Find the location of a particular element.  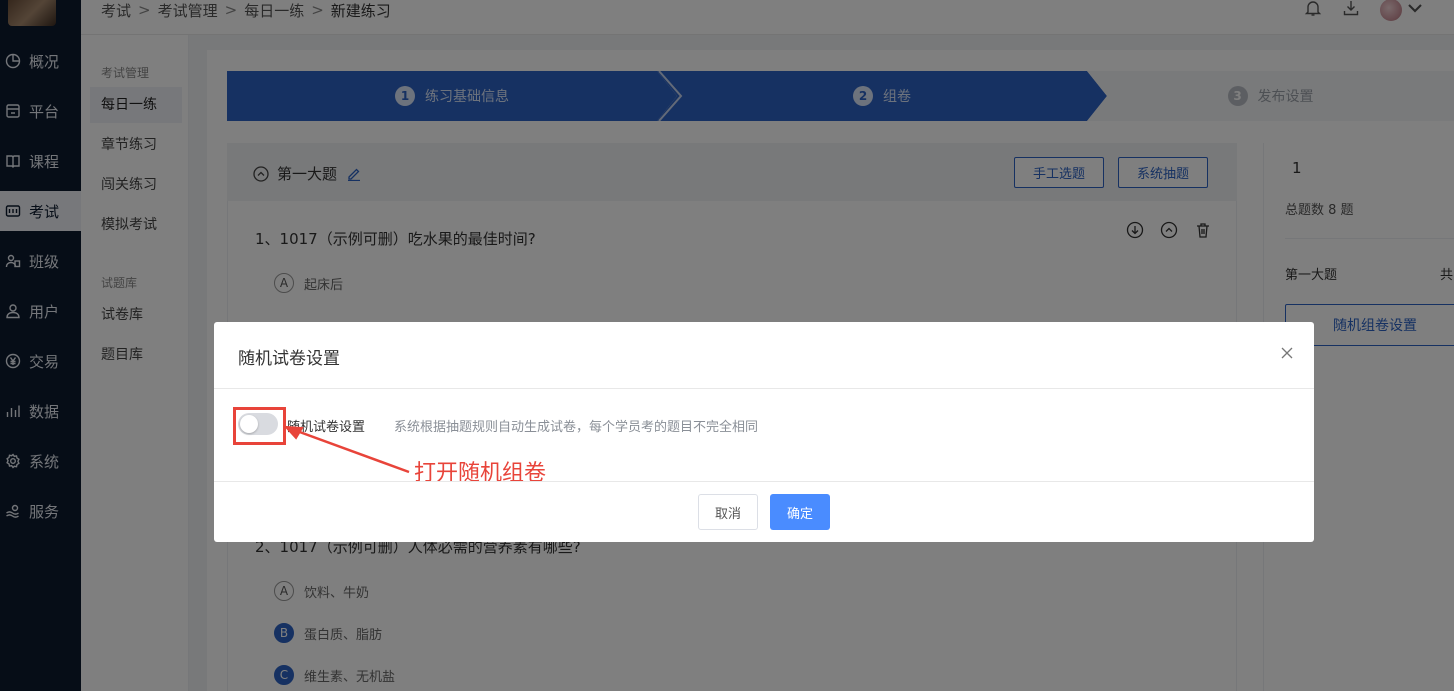

cancel-button: 取消 is located at coordinates (728, 512).